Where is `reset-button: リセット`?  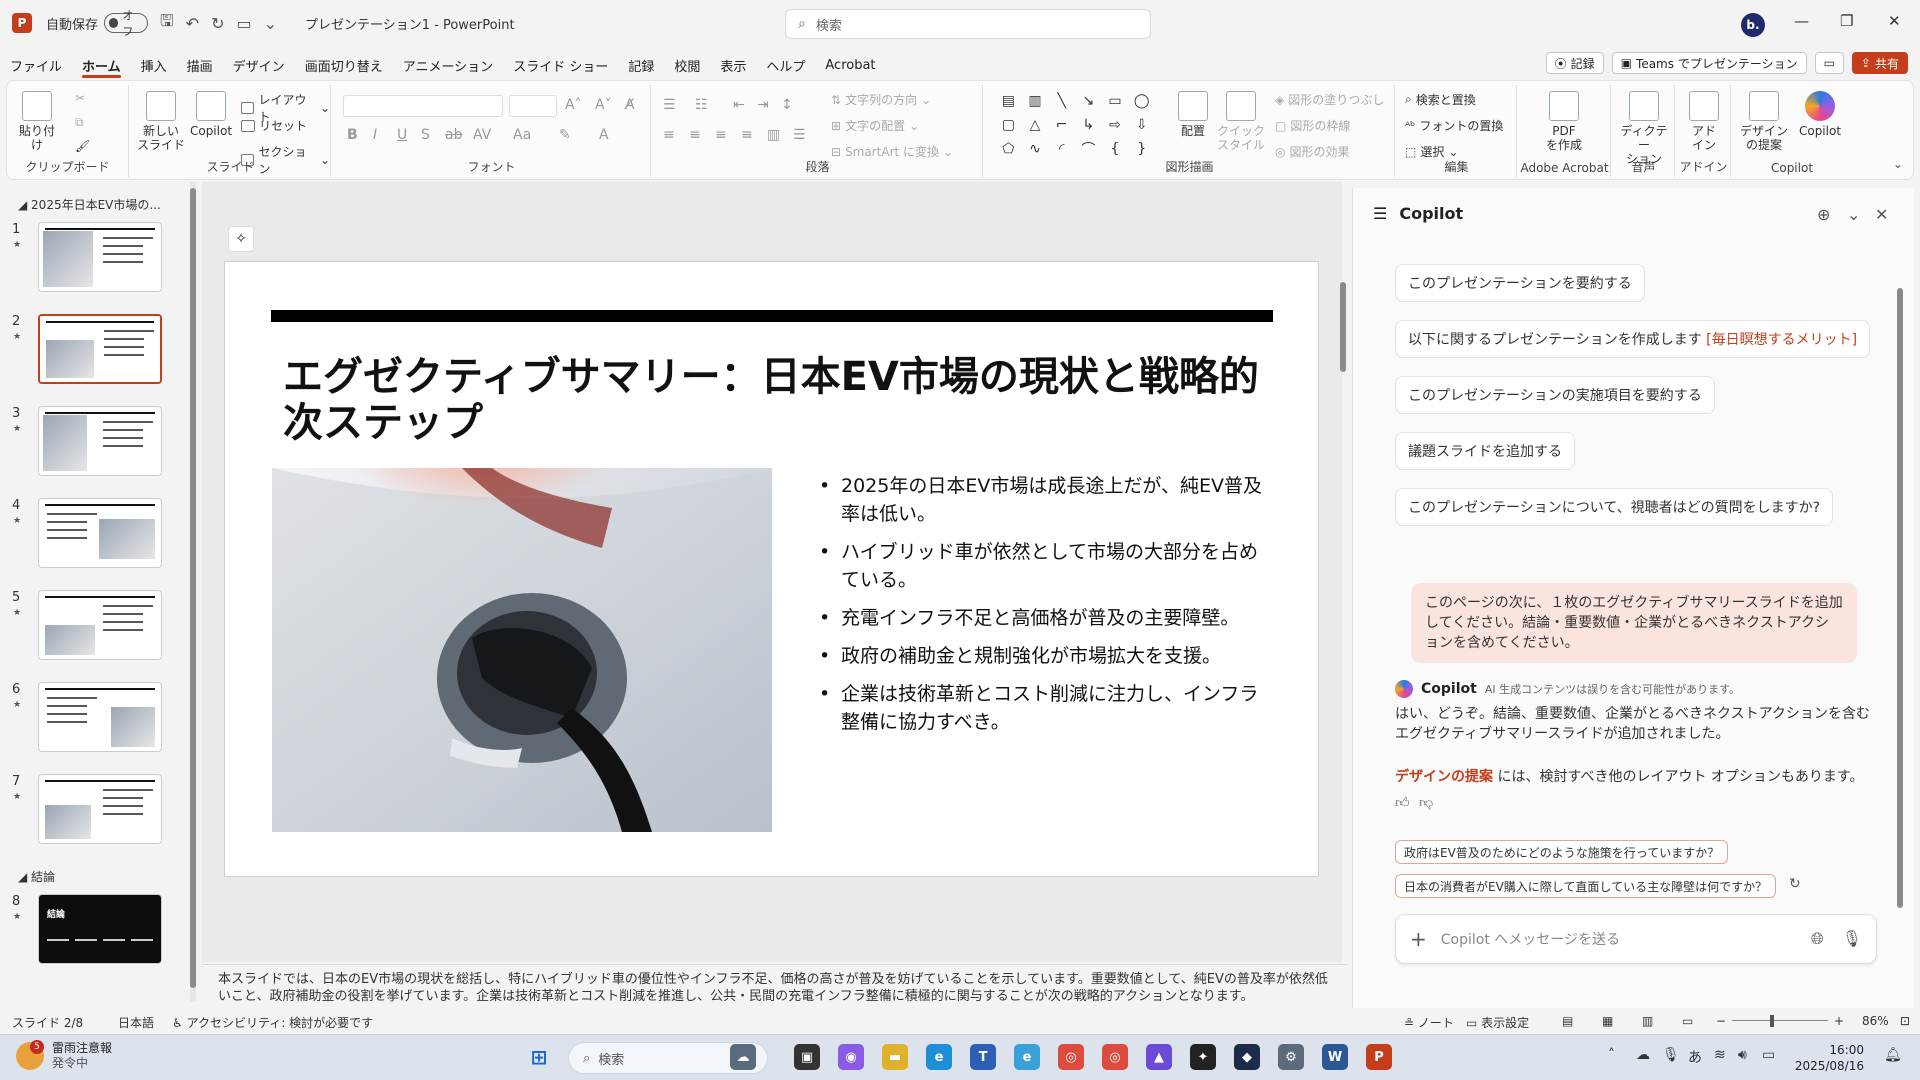 reset-button: リセット is located at coordinates (274, 125).